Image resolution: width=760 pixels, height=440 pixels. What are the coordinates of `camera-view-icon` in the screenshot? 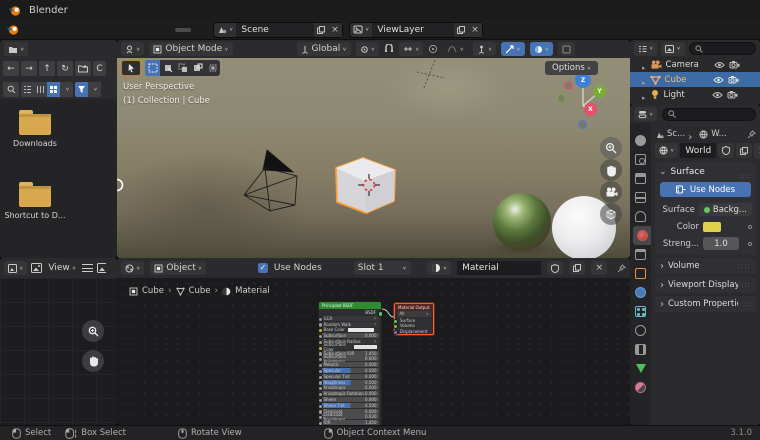 It's located at (611, 192).